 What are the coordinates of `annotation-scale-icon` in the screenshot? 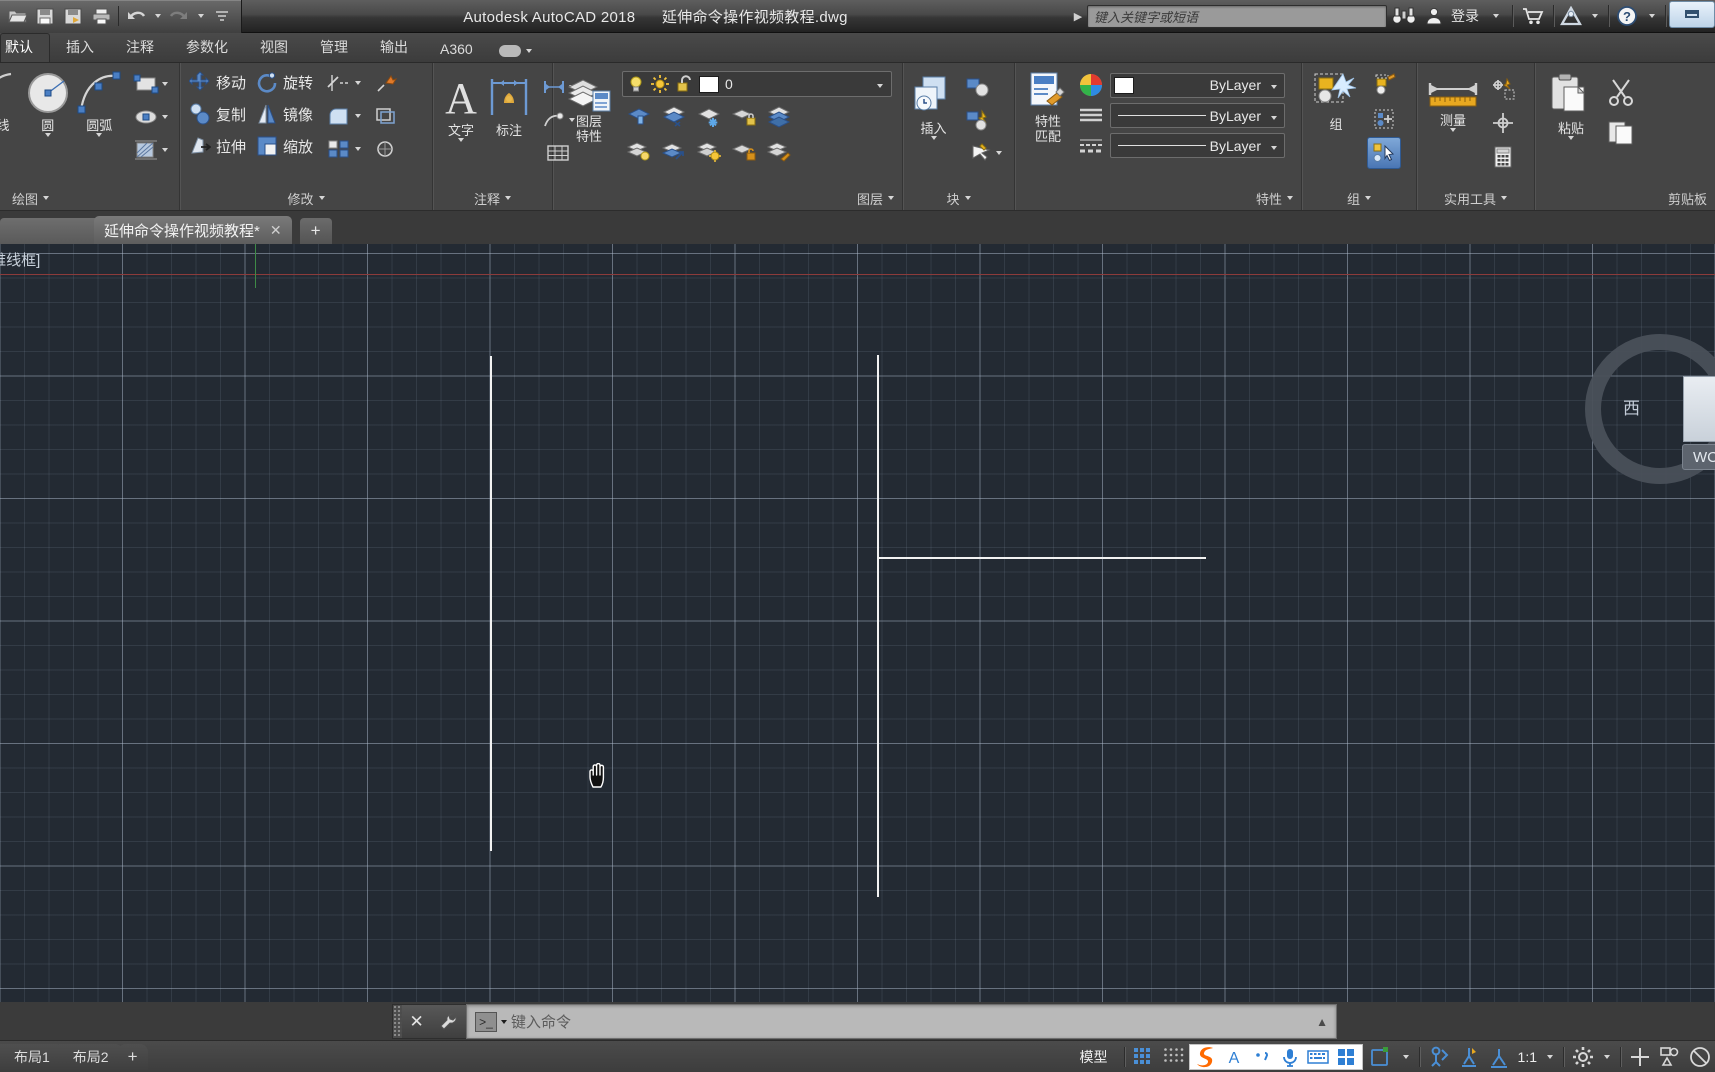 It's located at (1499, 1056).